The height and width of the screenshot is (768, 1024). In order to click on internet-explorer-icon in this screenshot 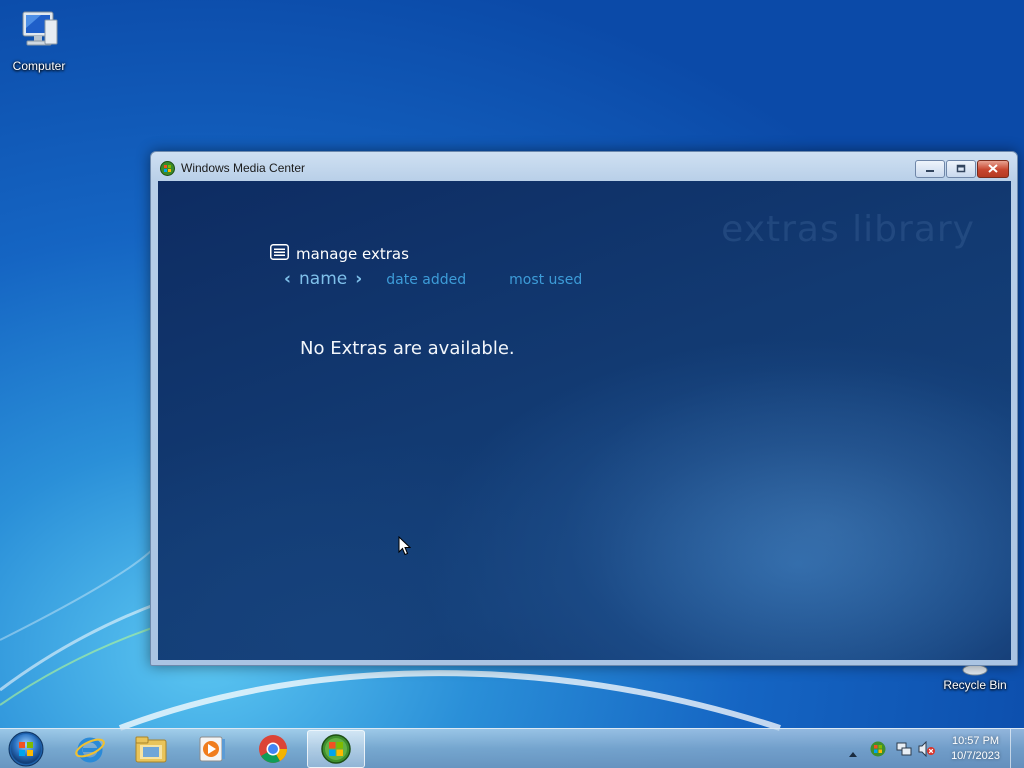, I will do `click(90, 750)`.